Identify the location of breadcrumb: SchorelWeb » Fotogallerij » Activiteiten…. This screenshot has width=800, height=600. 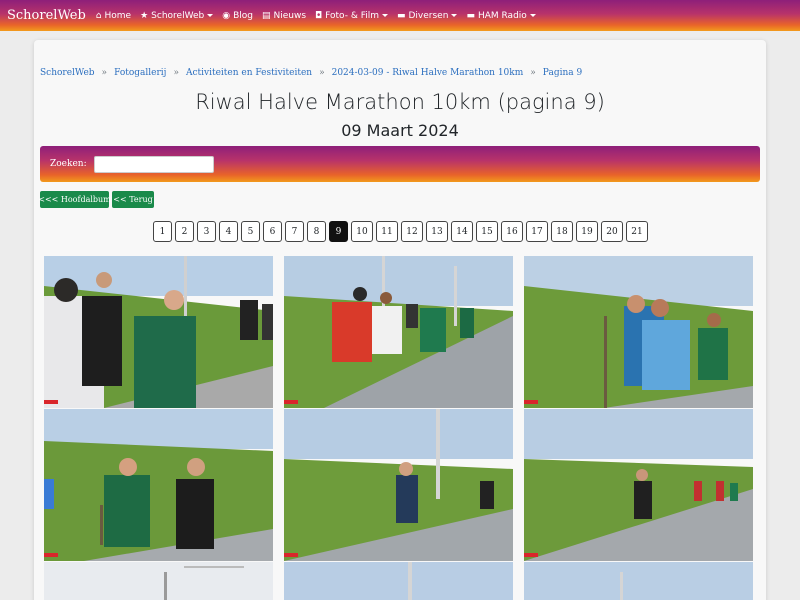
(311, 73).